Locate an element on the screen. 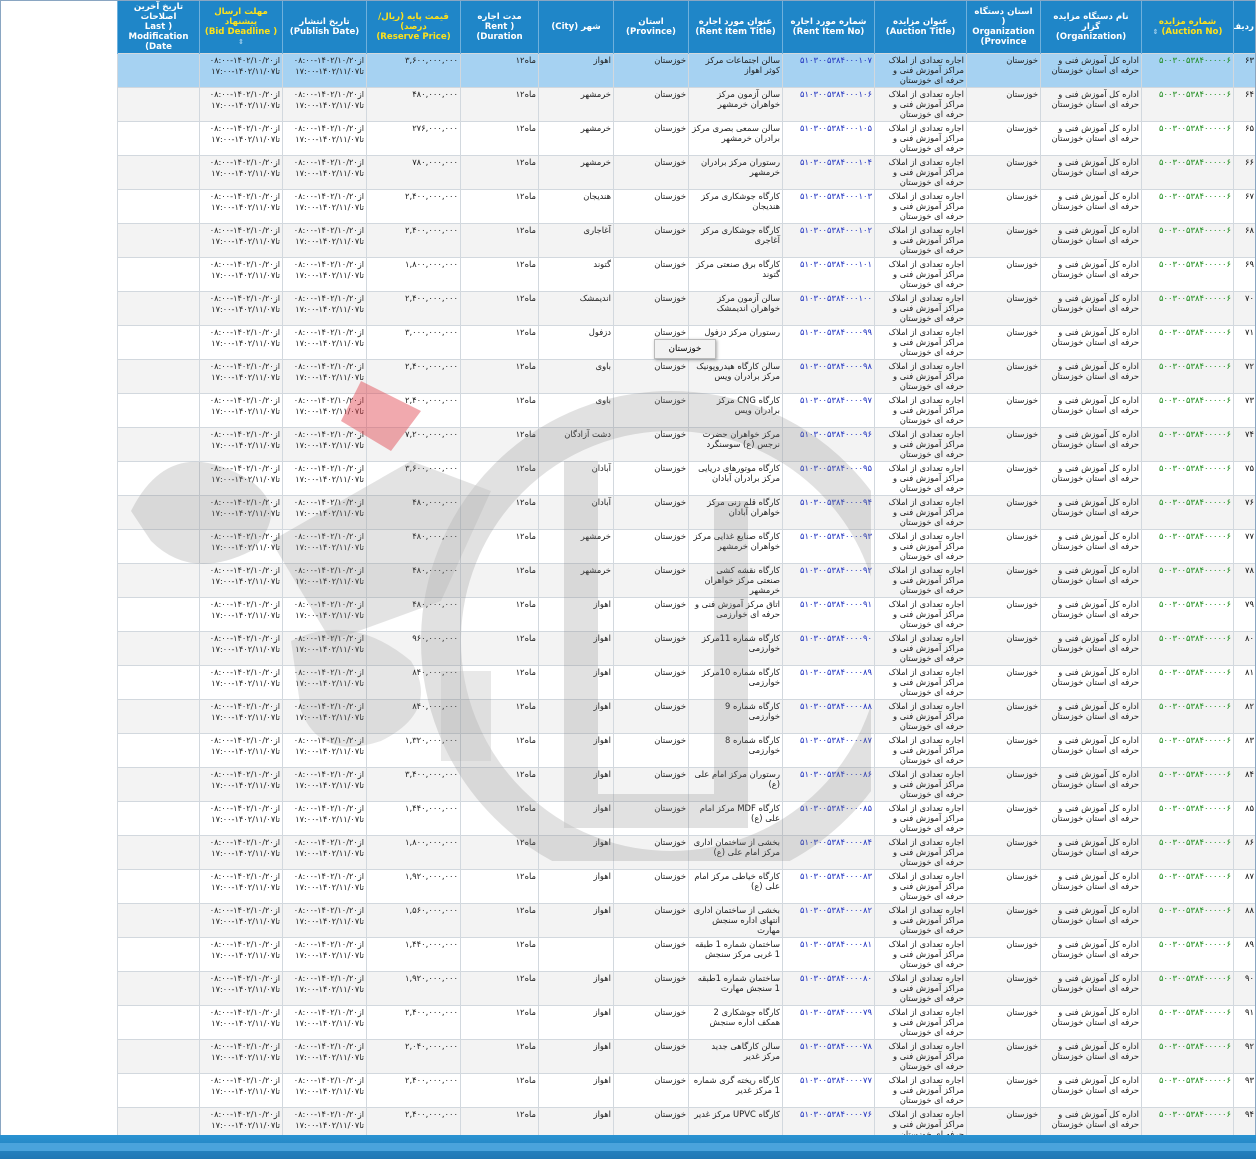  col-deadline: مهلت ارسال پیشنهاد( Bid Deadline) ⇕ is located at coordinates (241, 27).